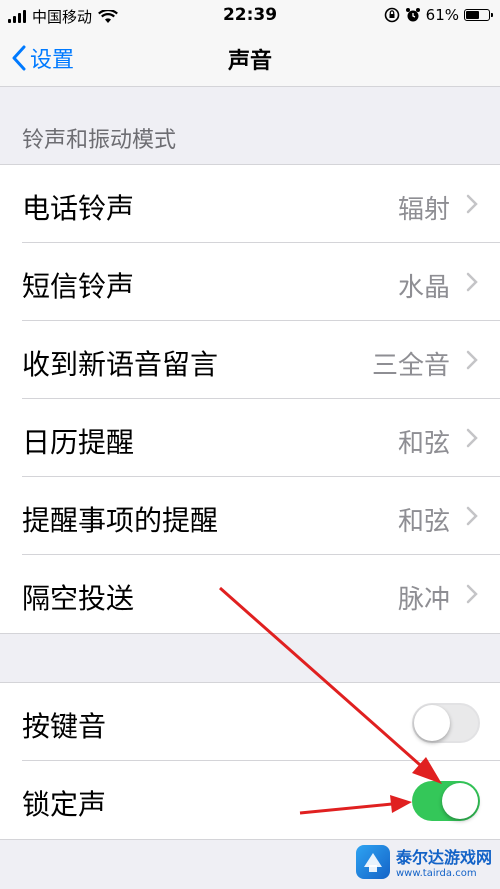 Image resolution: width=500 pixels, height=889 pixels. I want to click on status-right: 61%, so click(438, 15).